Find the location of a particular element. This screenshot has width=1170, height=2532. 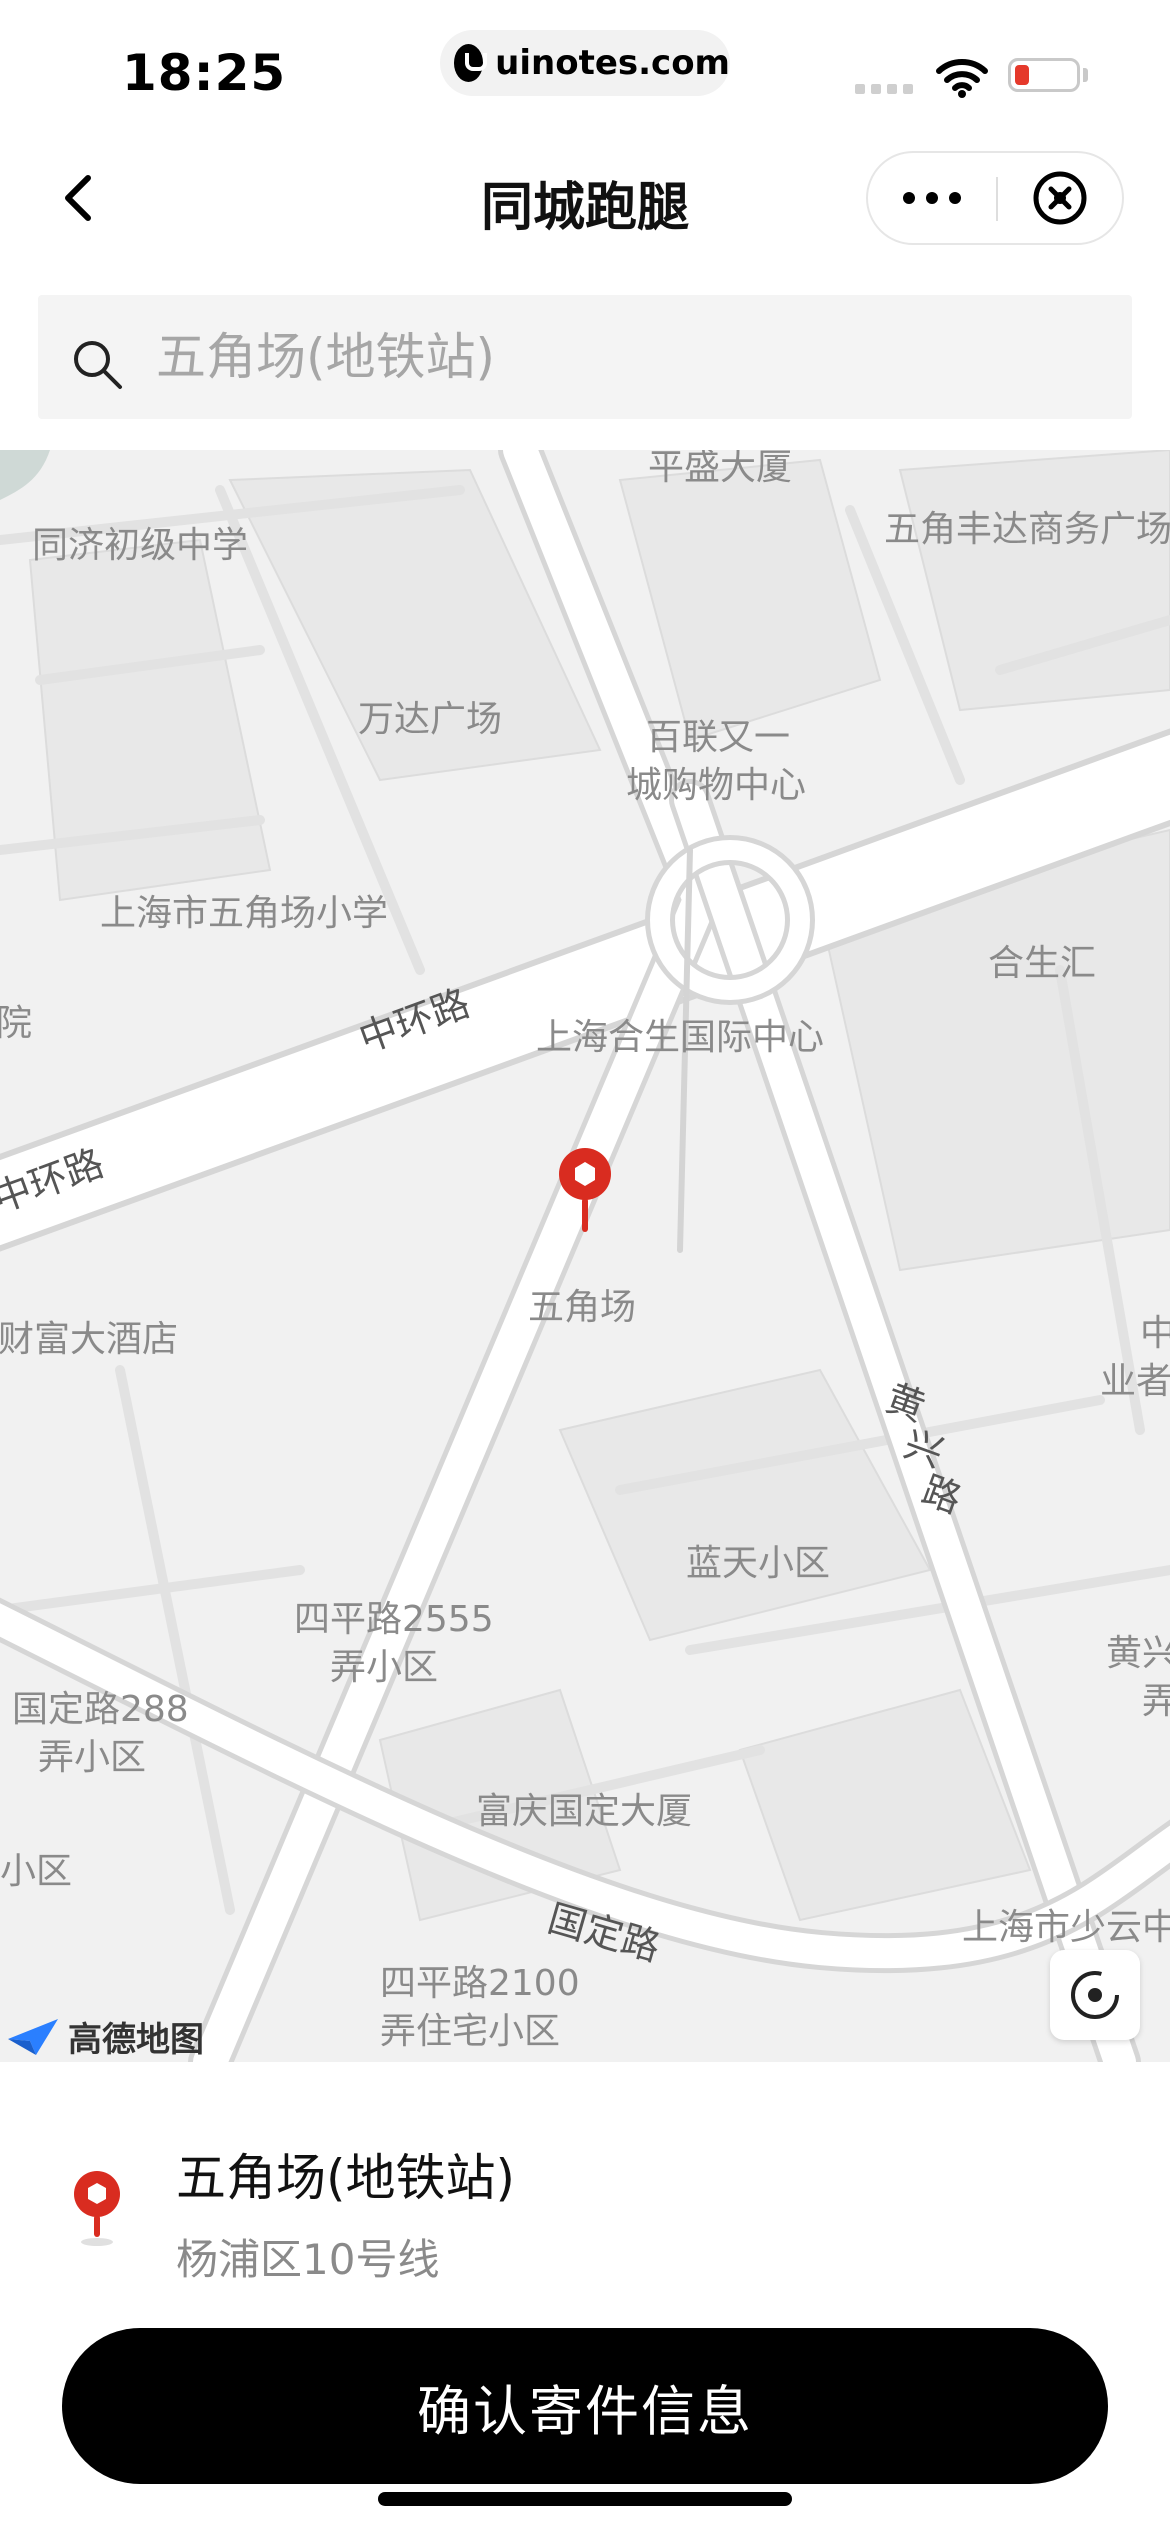

amap-text: 高德地图 is located at coordinates (136, 2040).